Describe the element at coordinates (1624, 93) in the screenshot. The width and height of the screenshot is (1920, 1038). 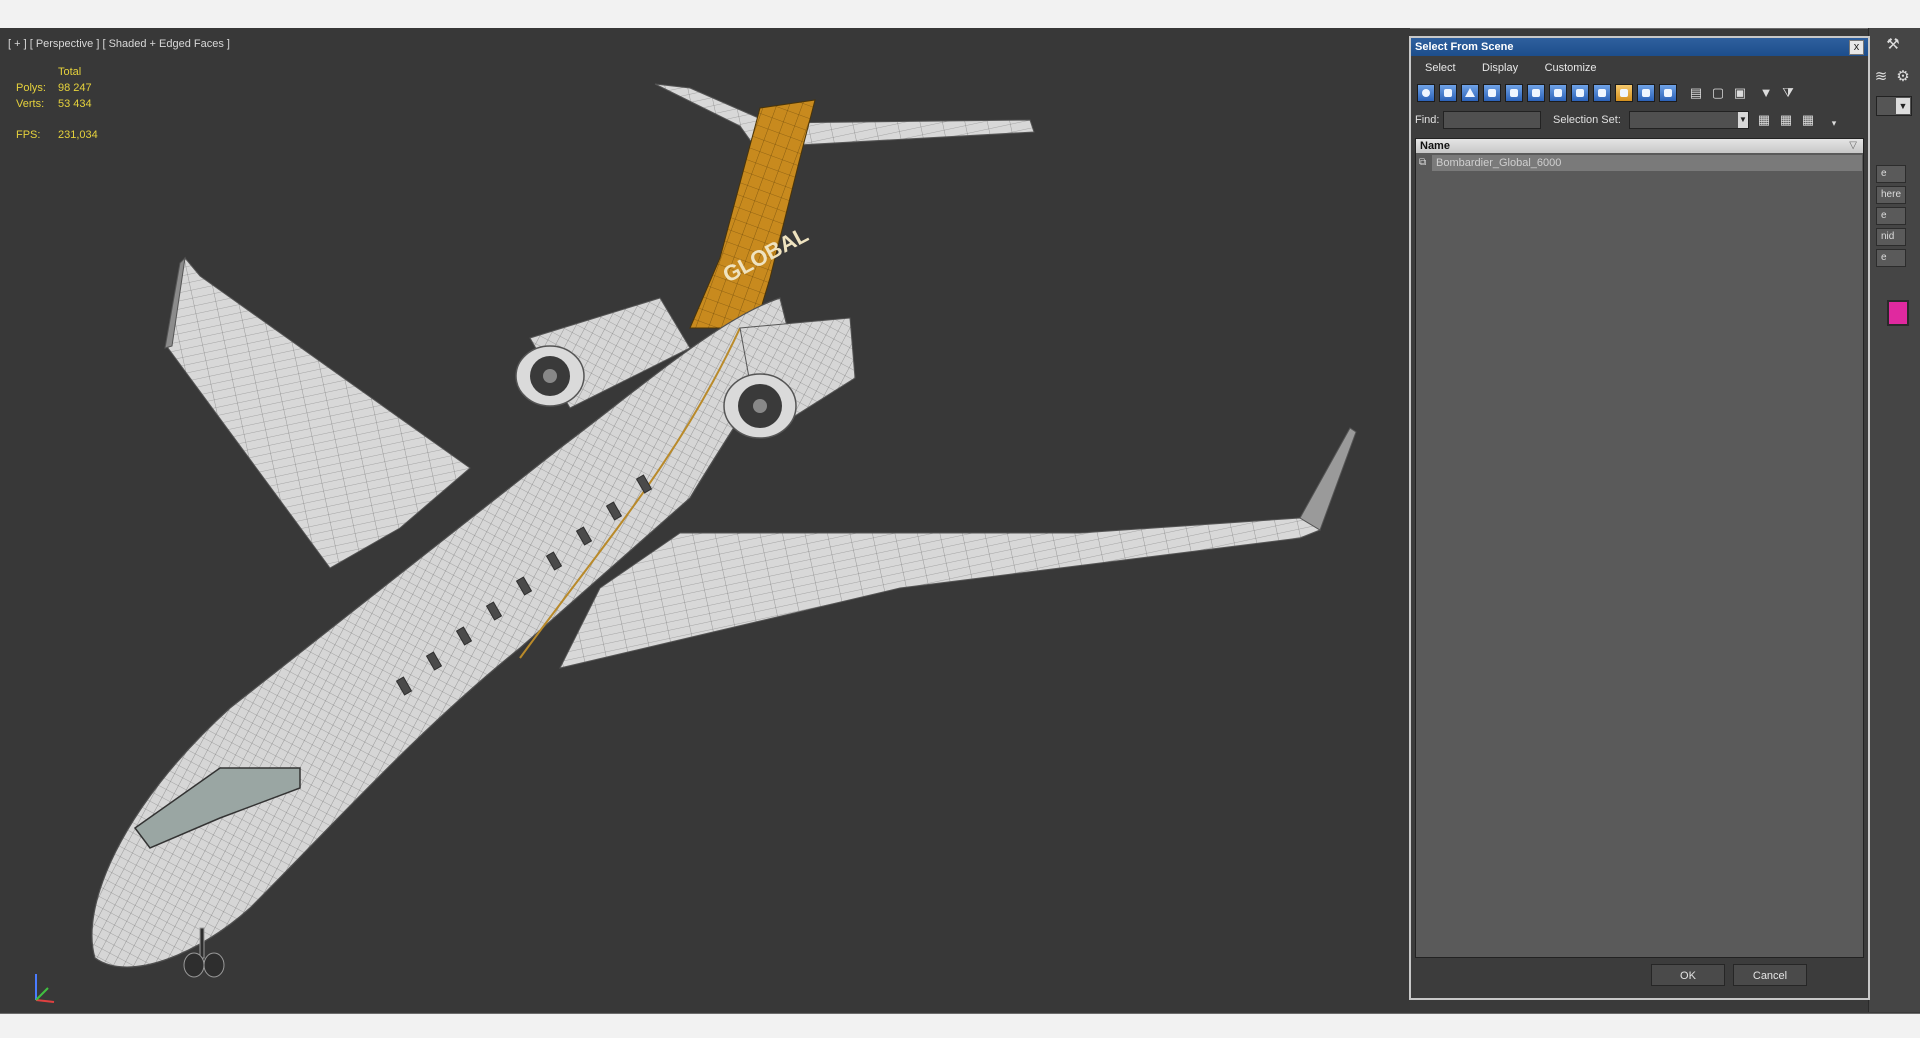
I see `display-containers-icon` at that location.